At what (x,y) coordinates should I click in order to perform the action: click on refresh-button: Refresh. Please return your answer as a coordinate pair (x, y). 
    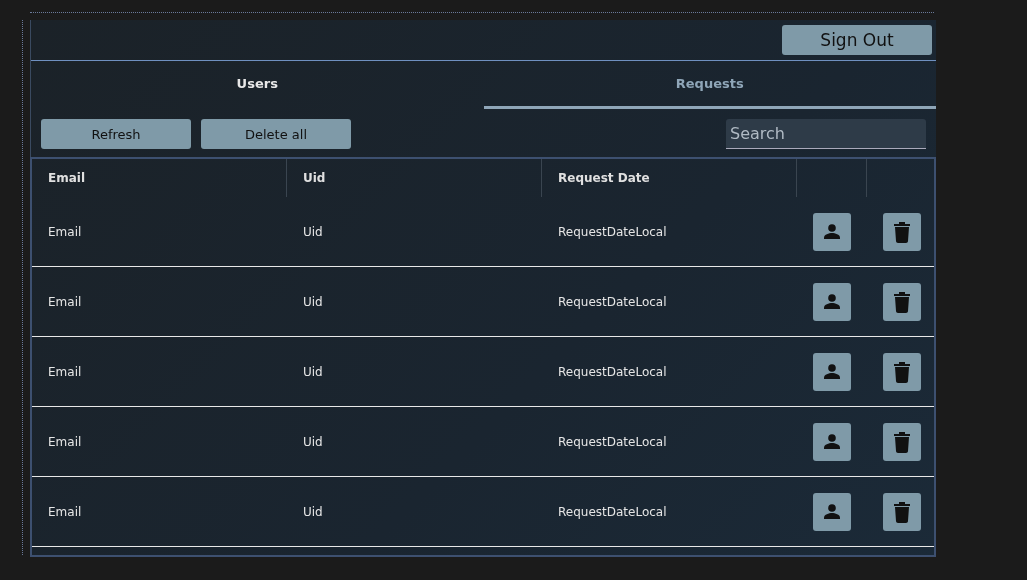
    Looking at the image, I should click on (116, 134).